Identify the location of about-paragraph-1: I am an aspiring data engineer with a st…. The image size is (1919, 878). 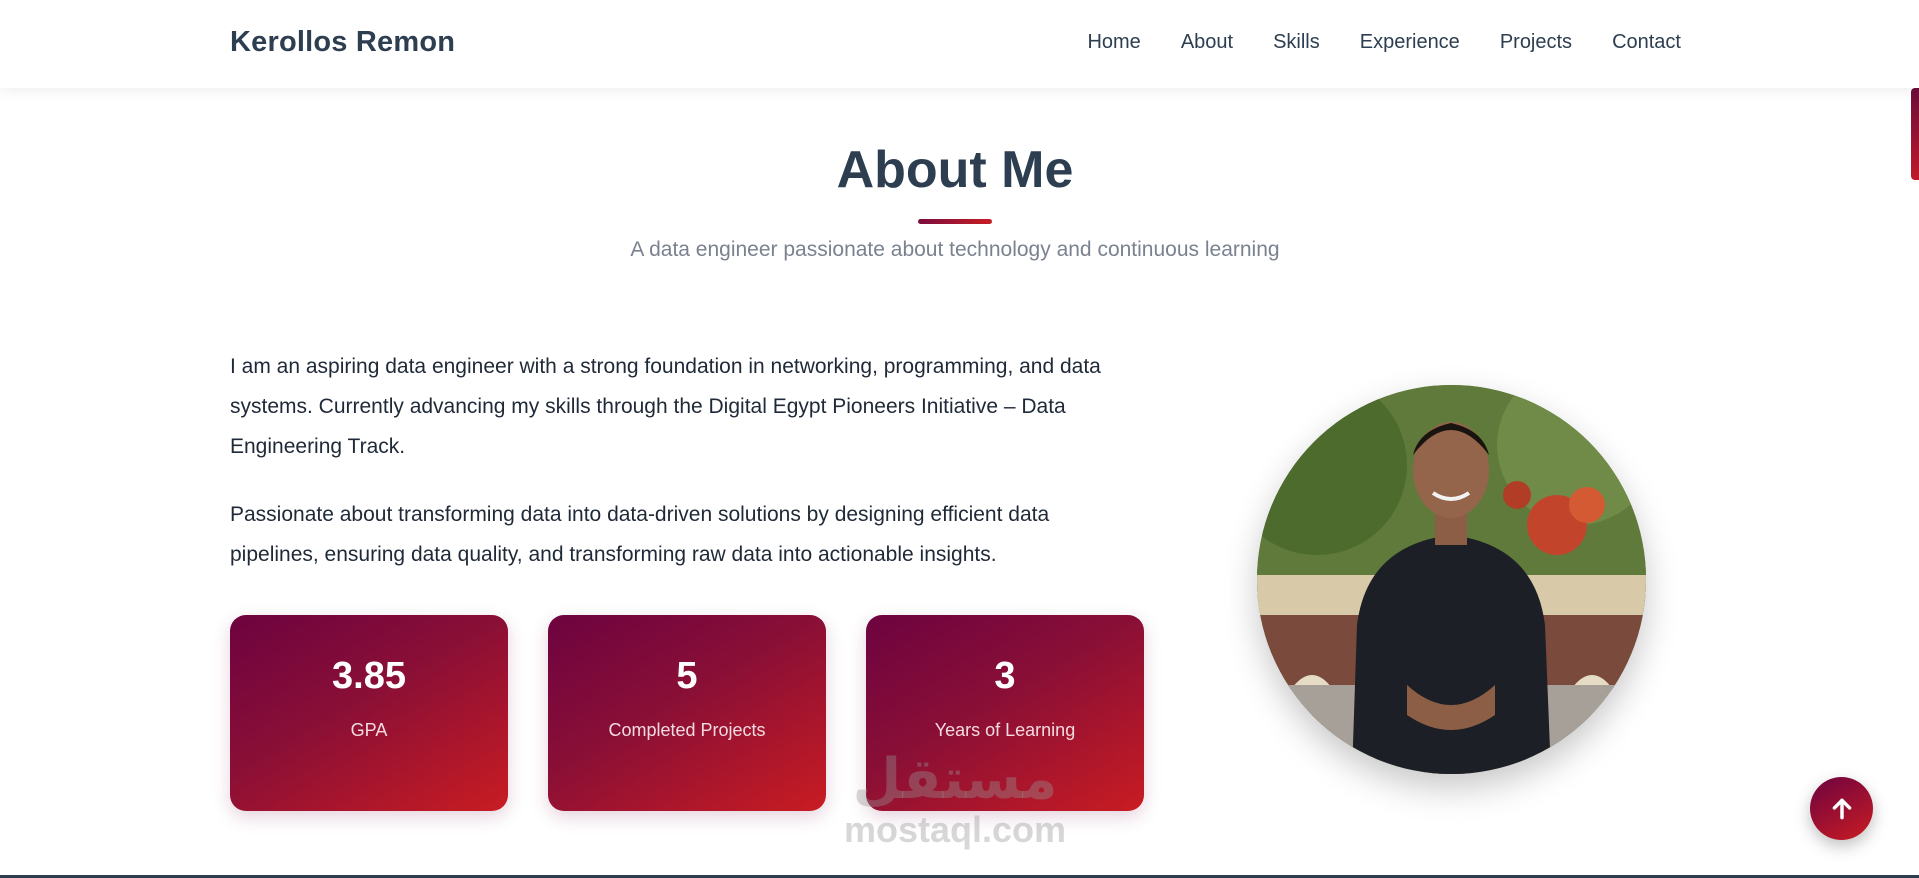
(665, 406).